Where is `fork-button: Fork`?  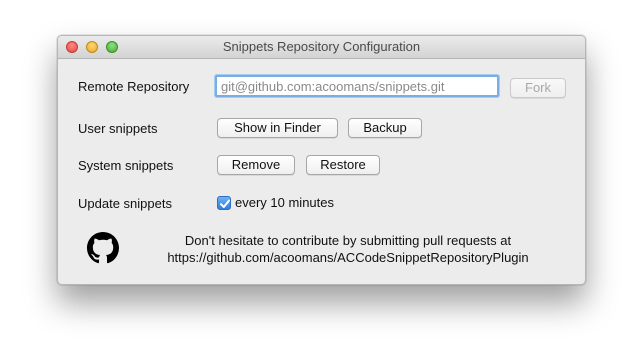 fork-button: Fork is located at coordinates (538, 88).